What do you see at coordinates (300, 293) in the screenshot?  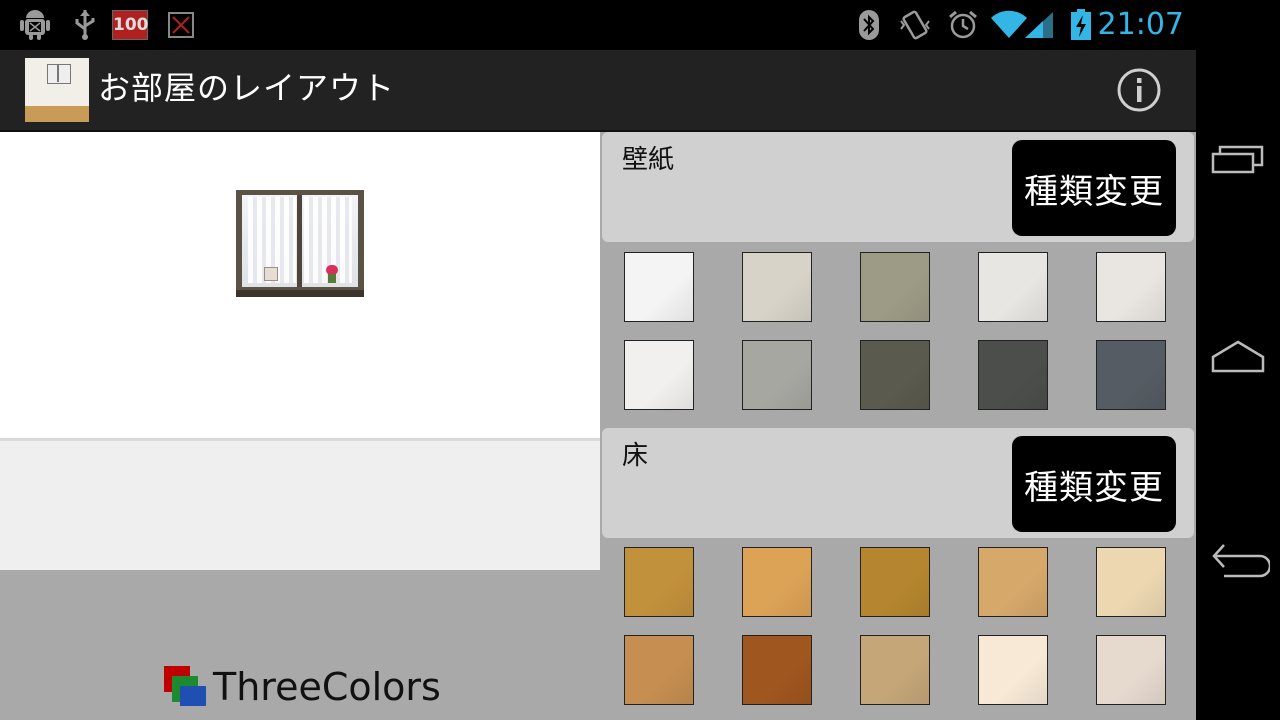 I see `window-sill` at bounding box center [300, 293].